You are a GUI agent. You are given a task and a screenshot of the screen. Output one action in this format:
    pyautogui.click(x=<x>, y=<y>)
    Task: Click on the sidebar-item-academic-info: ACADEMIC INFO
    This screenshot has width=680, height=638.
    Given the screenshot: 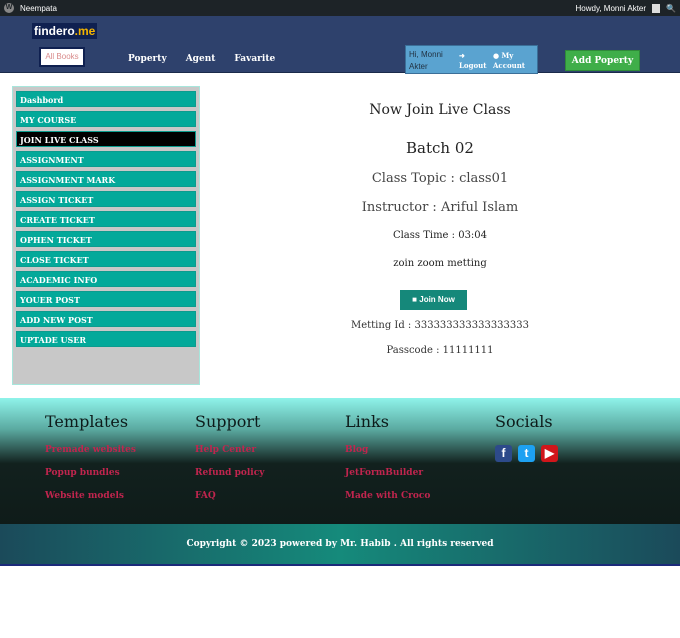 What is the action you would take?
    pyautogui.click(x=106, y=279)
    